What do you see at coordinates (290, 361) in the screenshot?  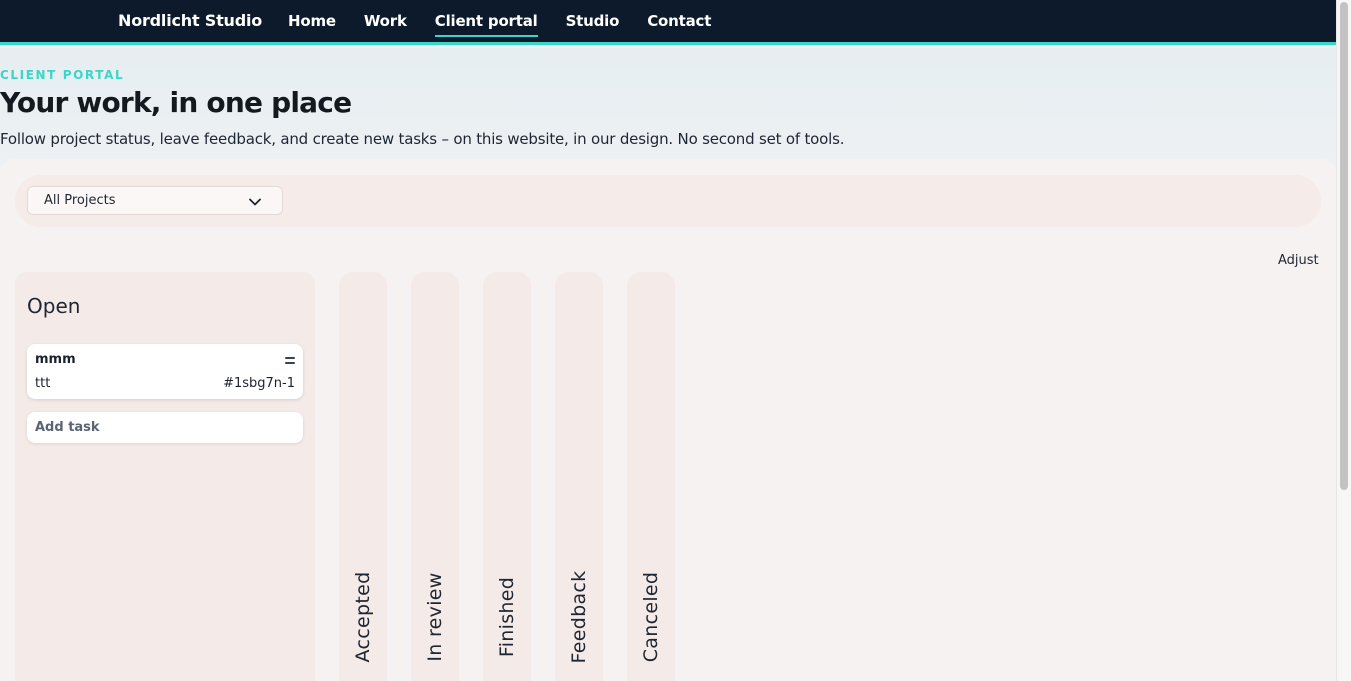 I see `drag-handle-icon` at bounding box center [290, 361].